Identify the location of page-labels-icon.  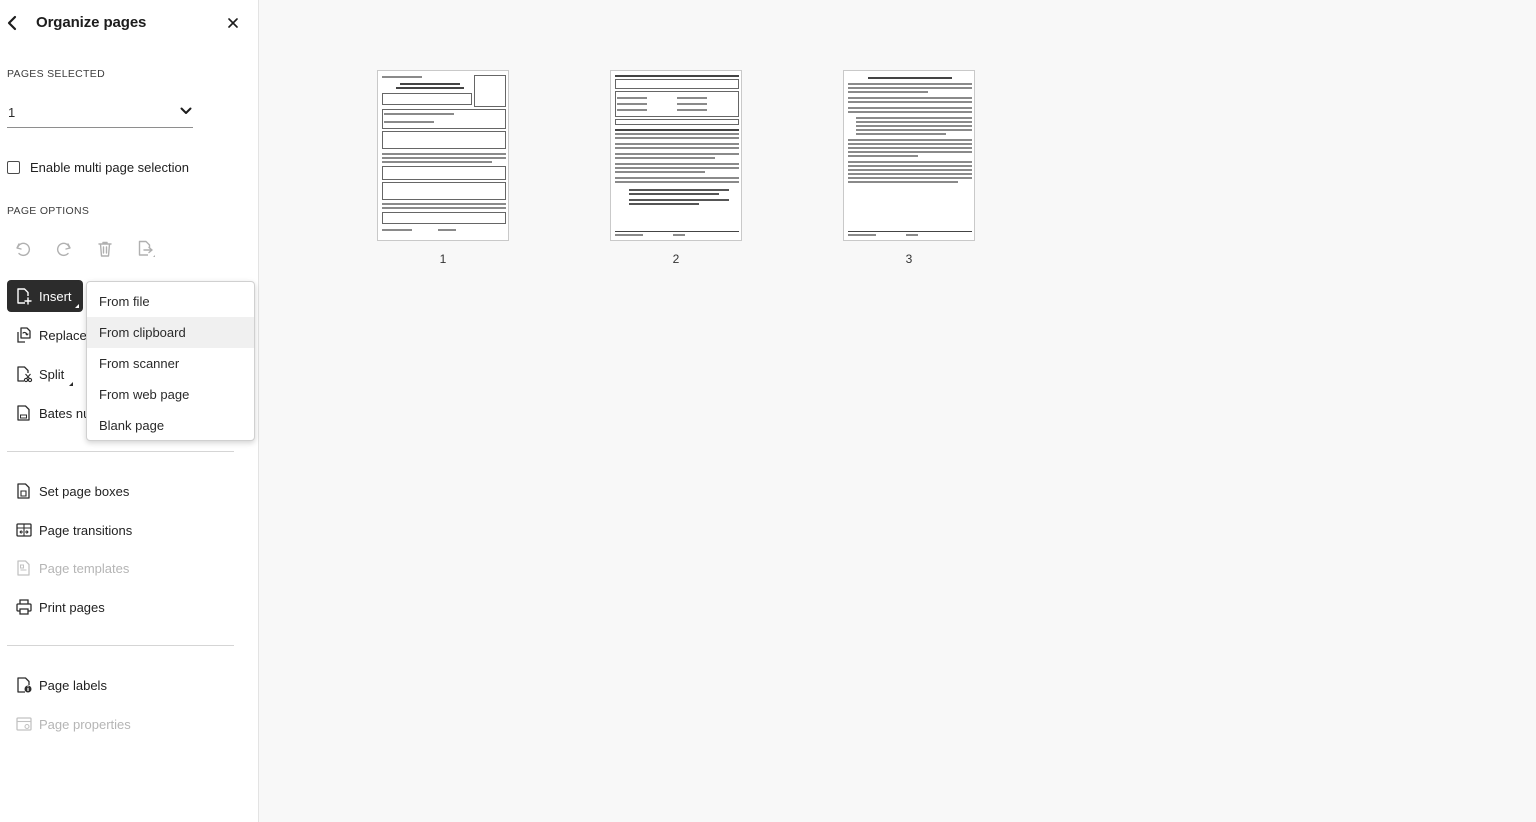
(24, 685).